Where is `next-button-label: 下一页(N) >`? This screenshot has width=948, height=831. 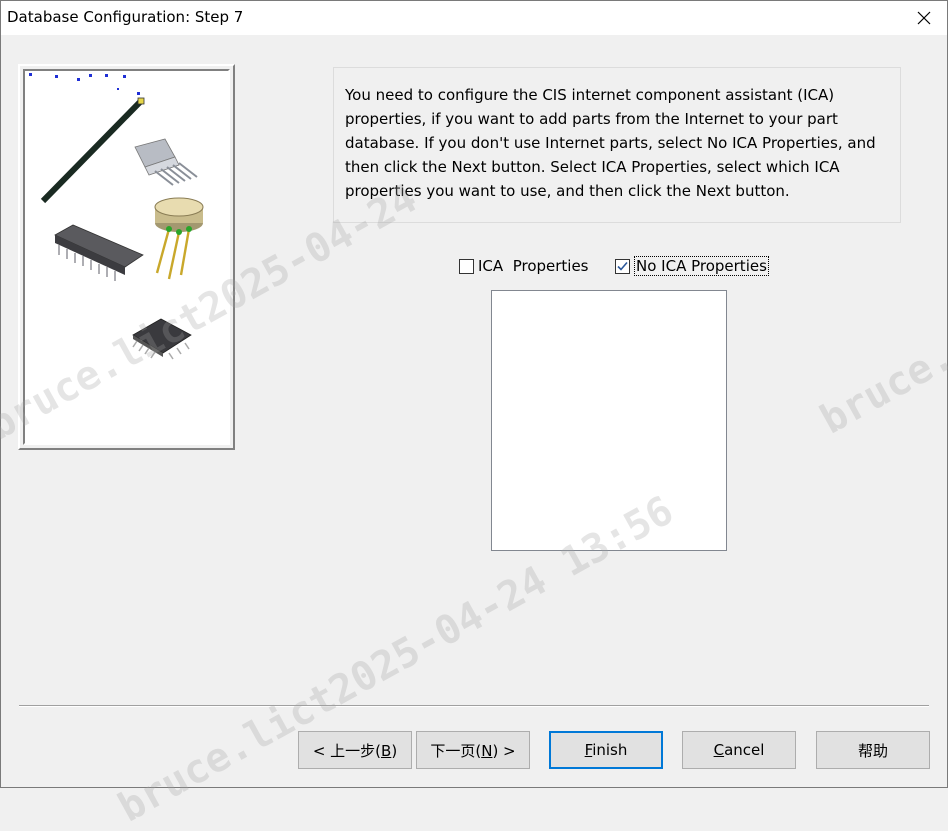
next-button-label: 下一页(N) > is located at coordinates (473, 750).